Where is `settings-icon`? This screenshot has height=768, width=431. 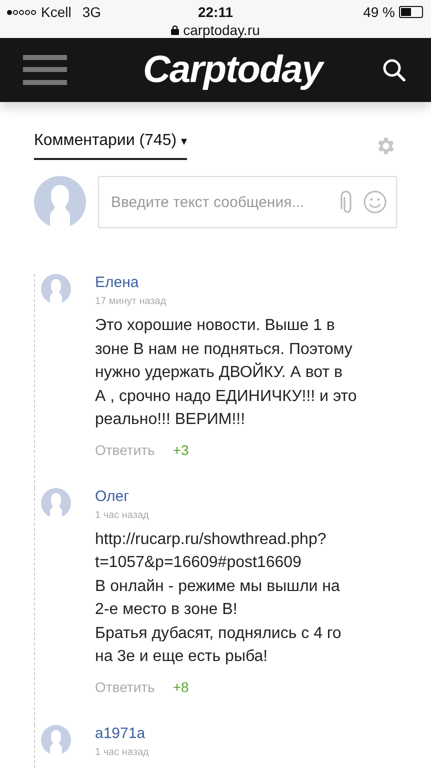 settings-icon is located at coordinates (386, 146).